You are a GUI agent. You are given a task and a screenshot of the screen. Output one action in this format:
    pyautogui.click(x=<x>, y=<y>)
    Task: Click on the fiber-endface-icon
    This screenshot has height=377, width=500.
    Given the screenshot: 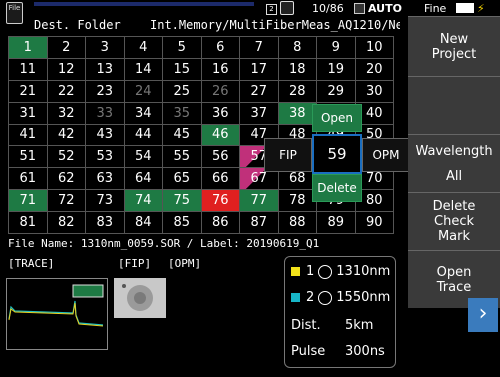 What is the action you would take?
    pyautogui.click(x=140, y=298)
    